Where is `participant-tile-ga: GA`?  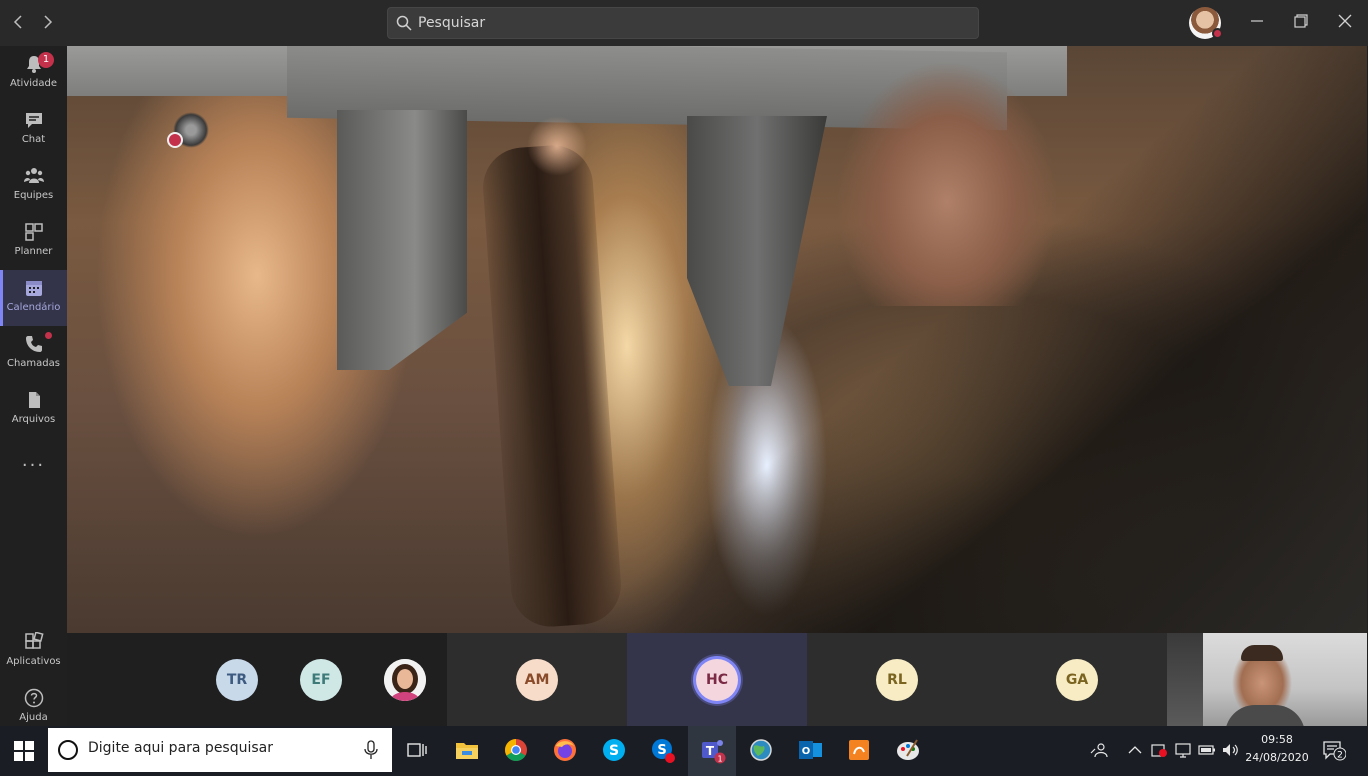 participant-tile-ga: GA is located at coordinates (1077, 679).